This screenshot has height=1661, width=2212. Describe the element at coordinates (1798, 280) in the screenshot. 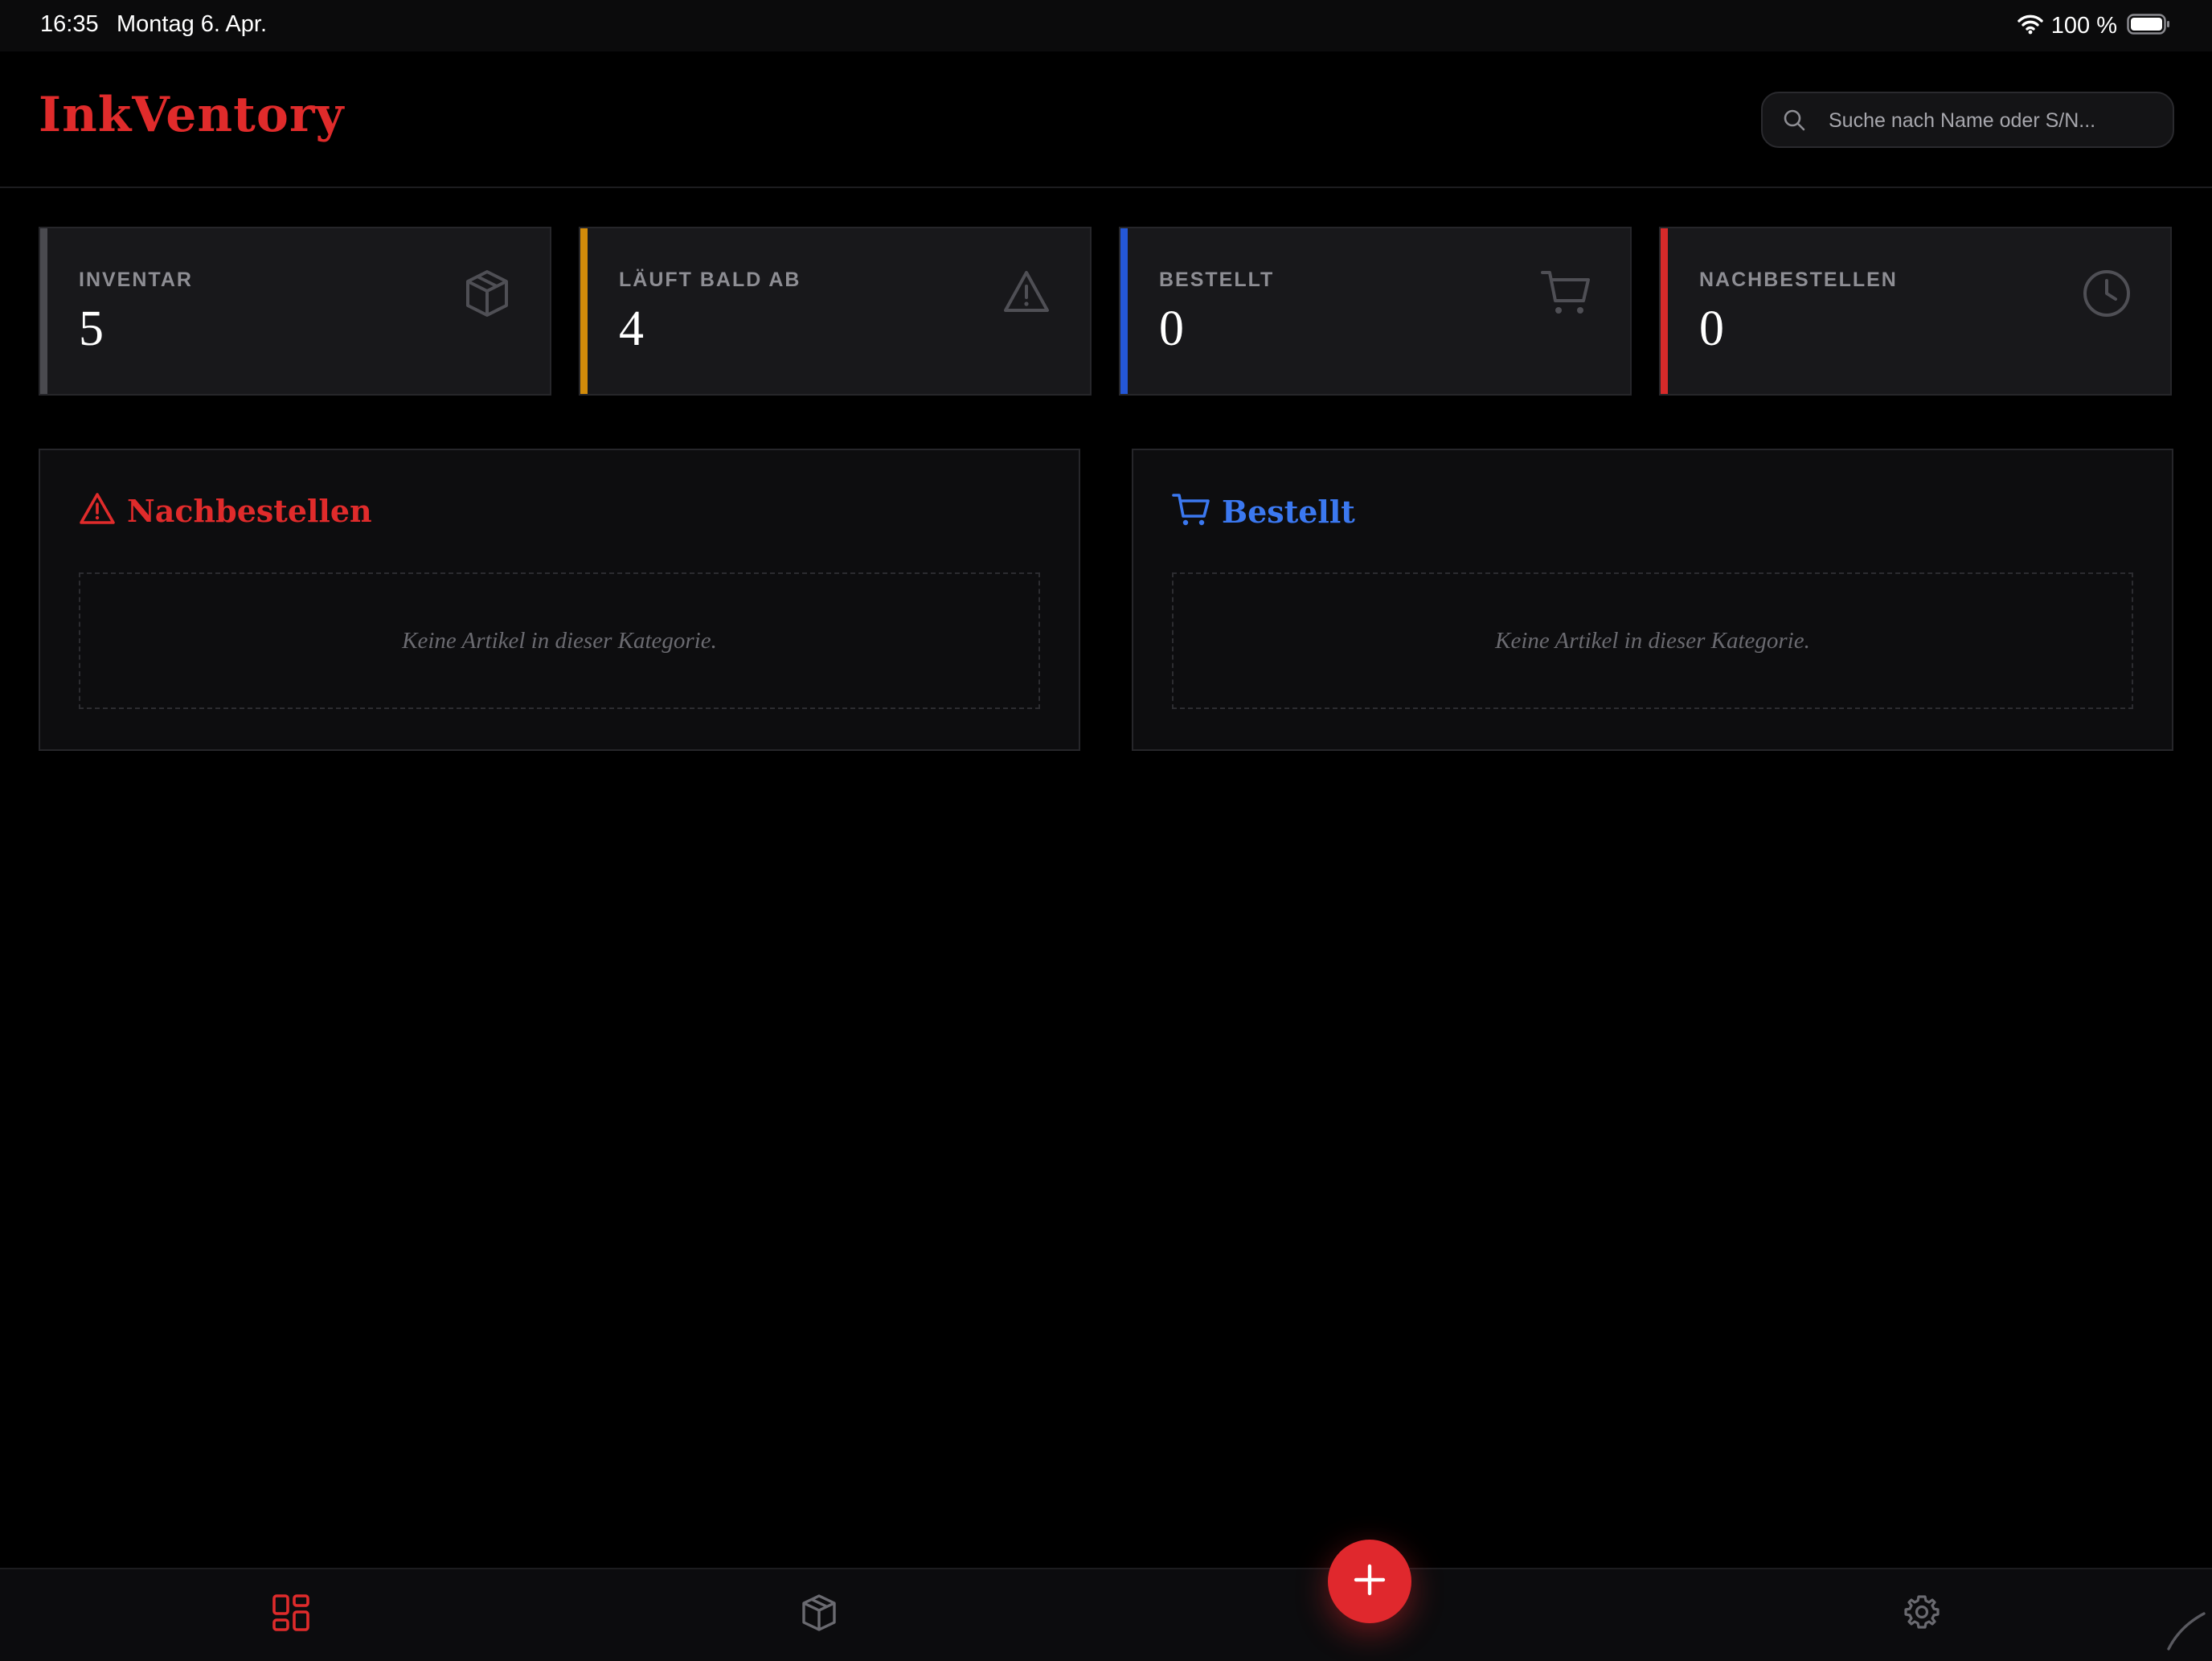

I see `stat-label: NACHBESTELLEN` at that location.